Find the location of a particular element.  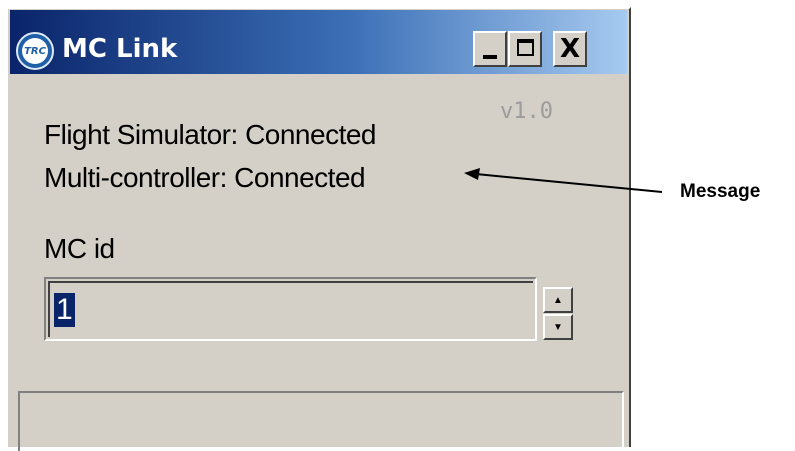

close-icon: X is located at coordinates (570, 49).